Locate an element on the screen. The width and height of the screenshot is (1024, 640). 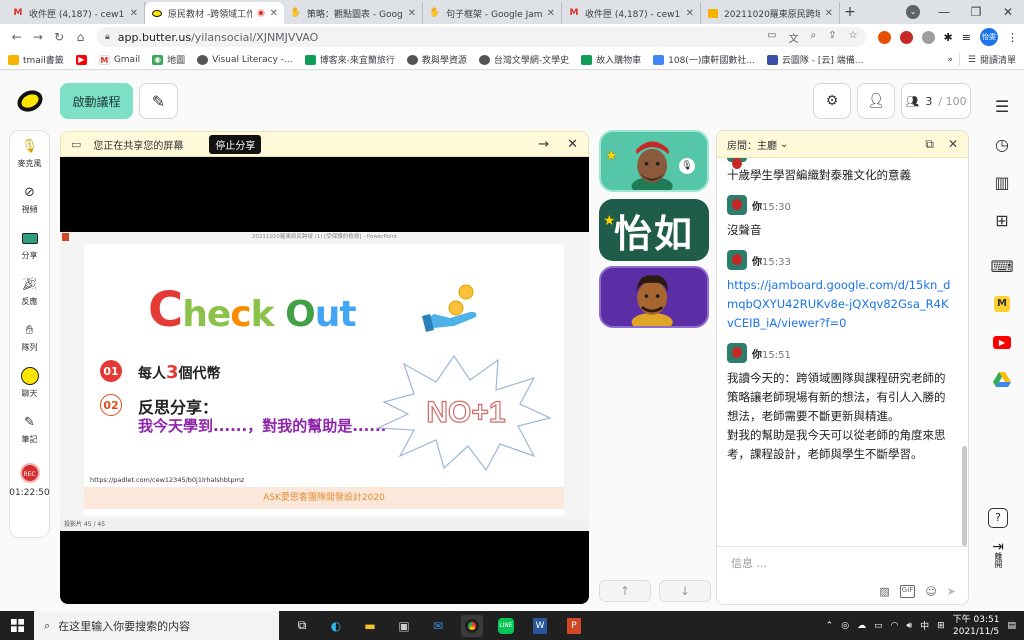
send-icon: ➤ is located at coordinates (951, 591).